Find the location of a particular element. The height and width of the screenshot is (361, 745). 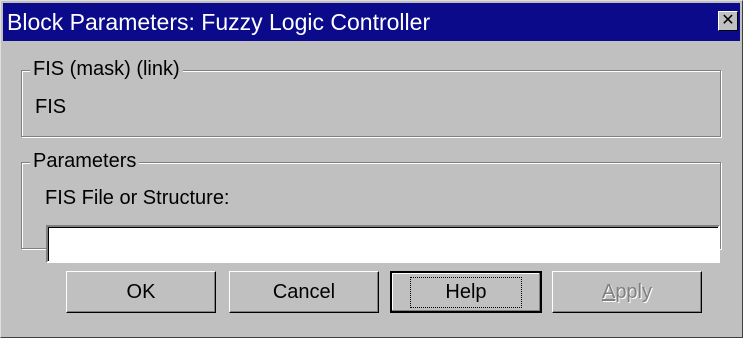

apply-button: Apply is located at coordinates (627, 292).